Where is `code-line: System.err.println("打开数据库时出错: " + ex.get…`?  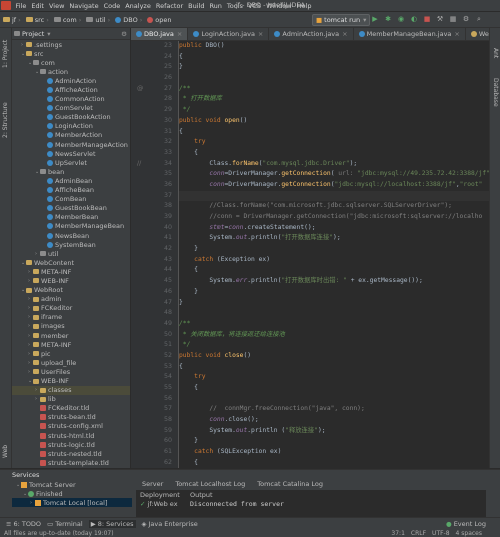
code-line: System.err.println("打开数据库时出错: " + ex.get… is located at coordinates (334, 281).